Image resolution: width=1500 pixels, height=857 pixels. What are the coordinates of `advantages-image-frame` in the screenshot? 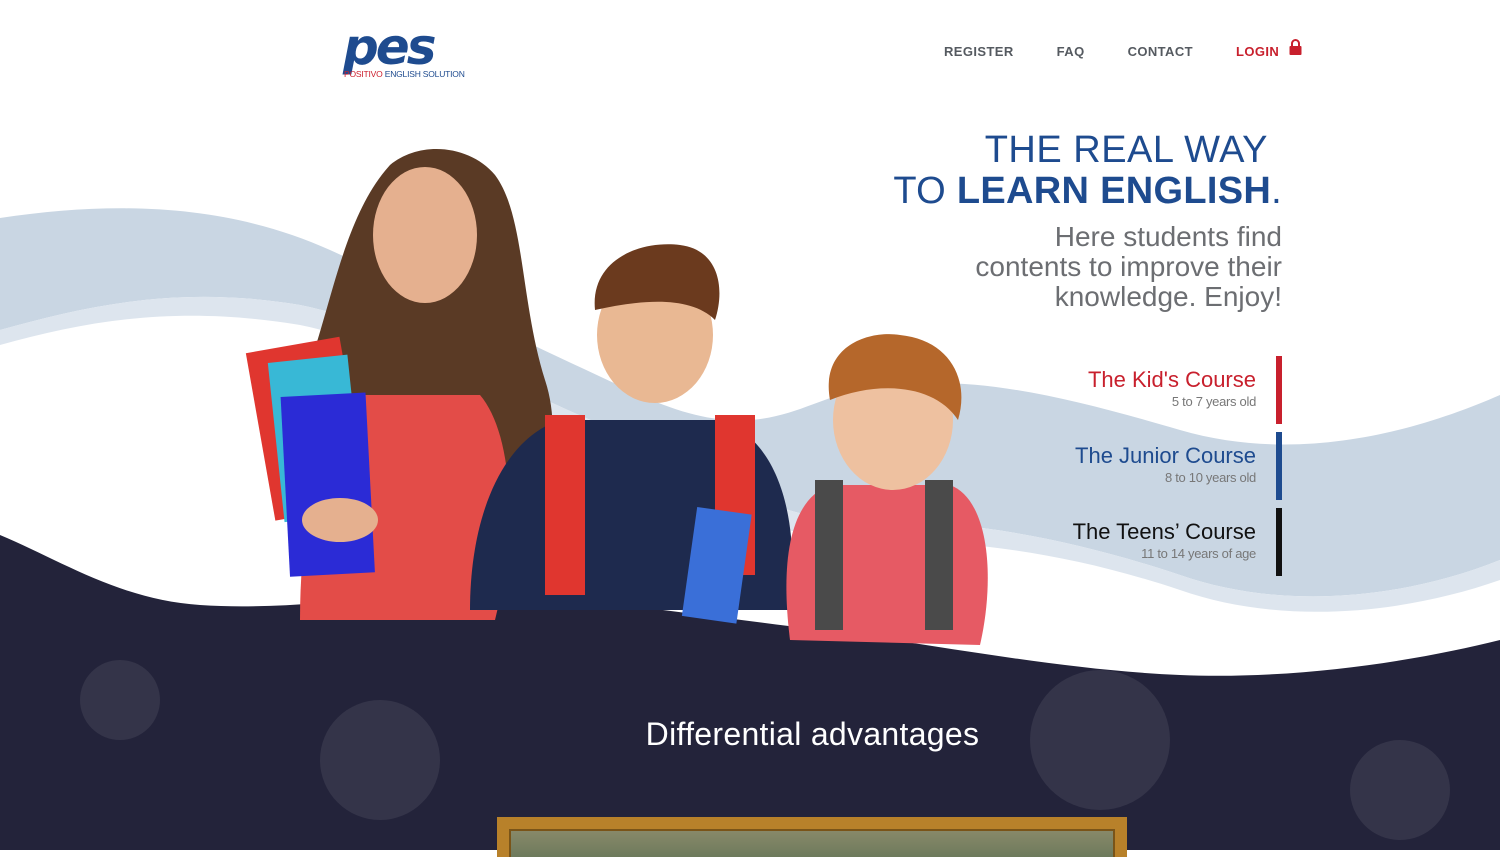 It's located at (812, 837).